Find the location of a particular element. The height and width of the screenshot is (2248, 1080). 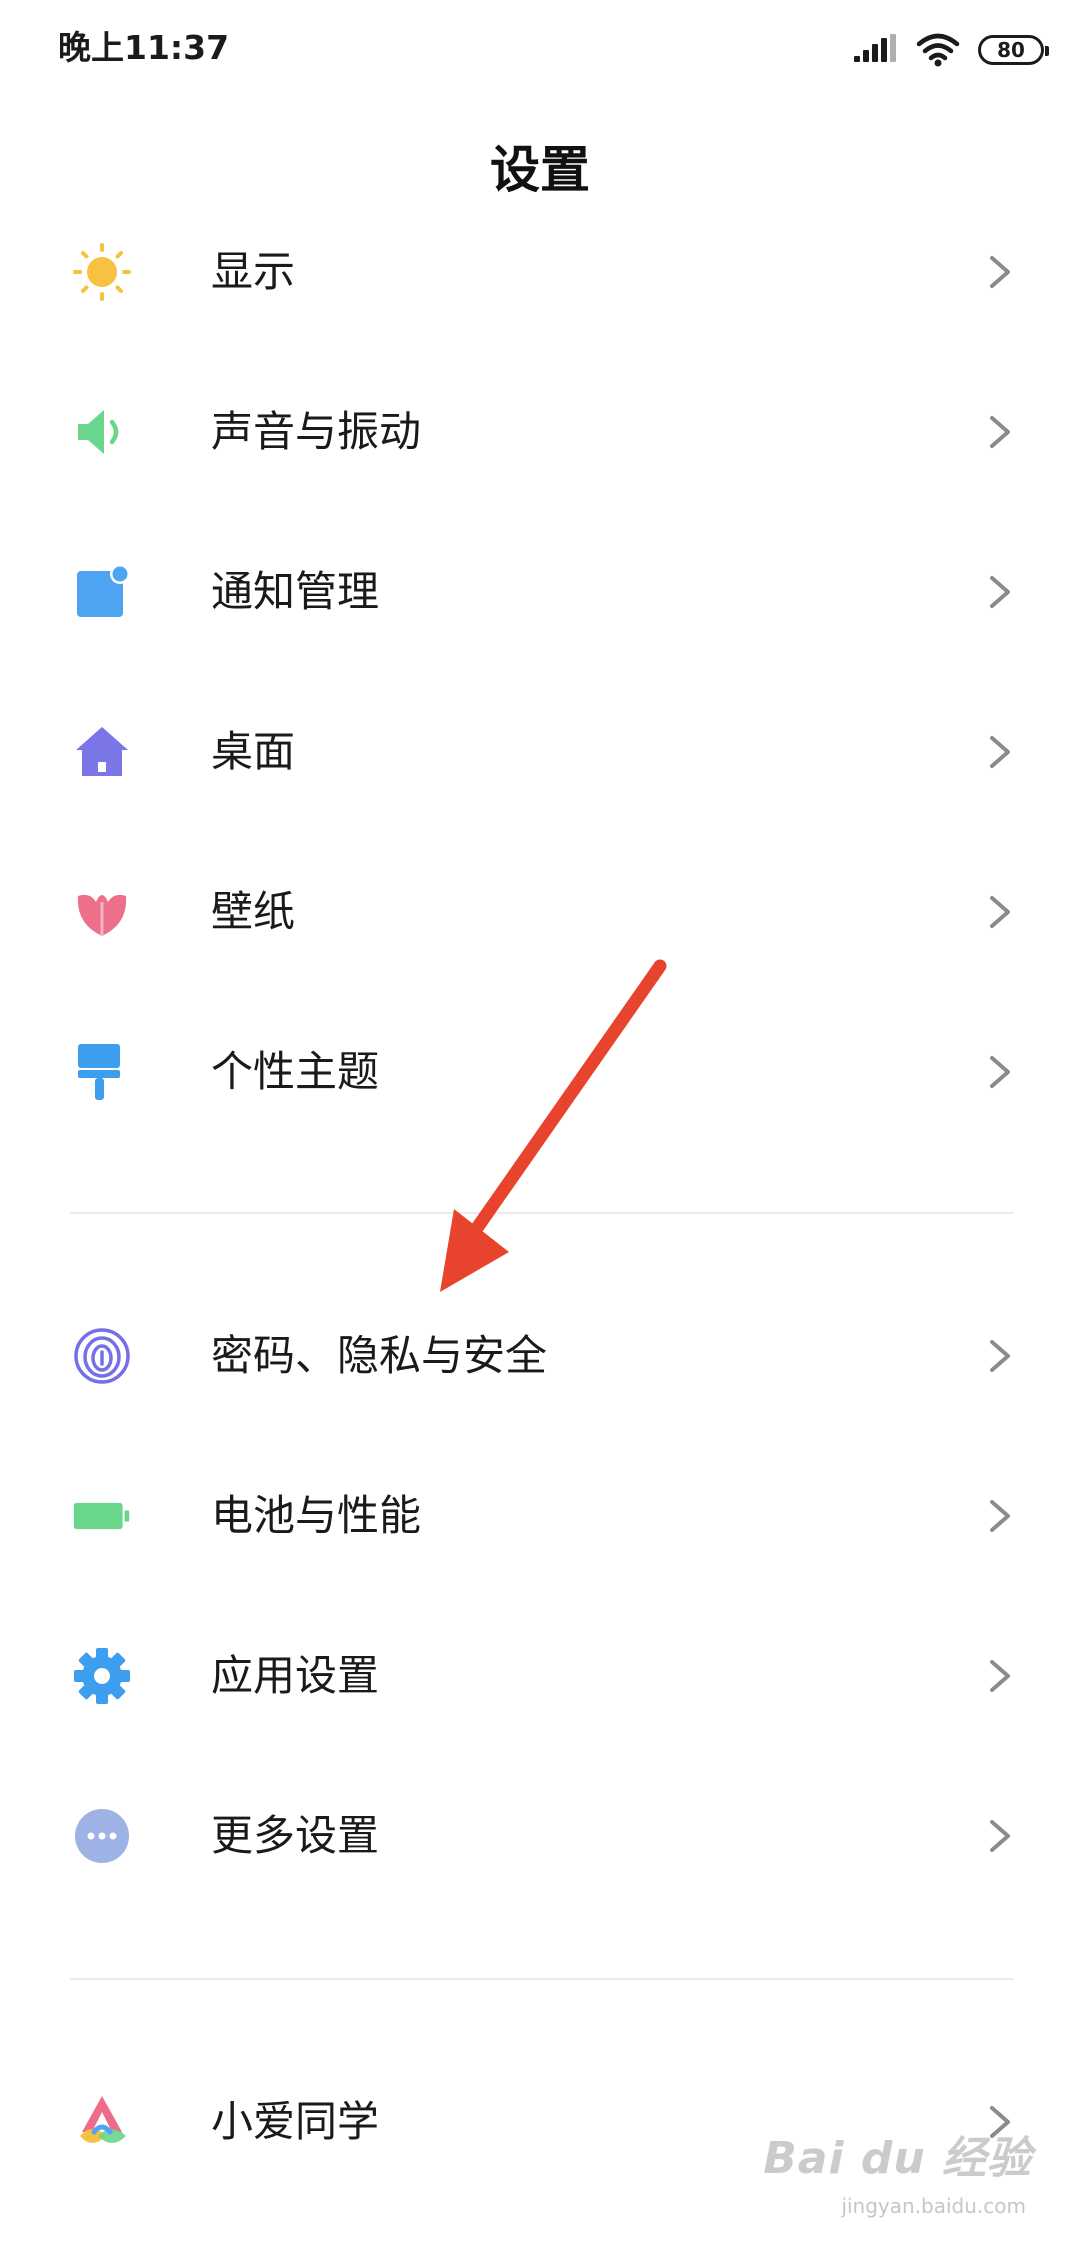

settings-item-notifications: 通知管理 is located at coordinates (540, 592).